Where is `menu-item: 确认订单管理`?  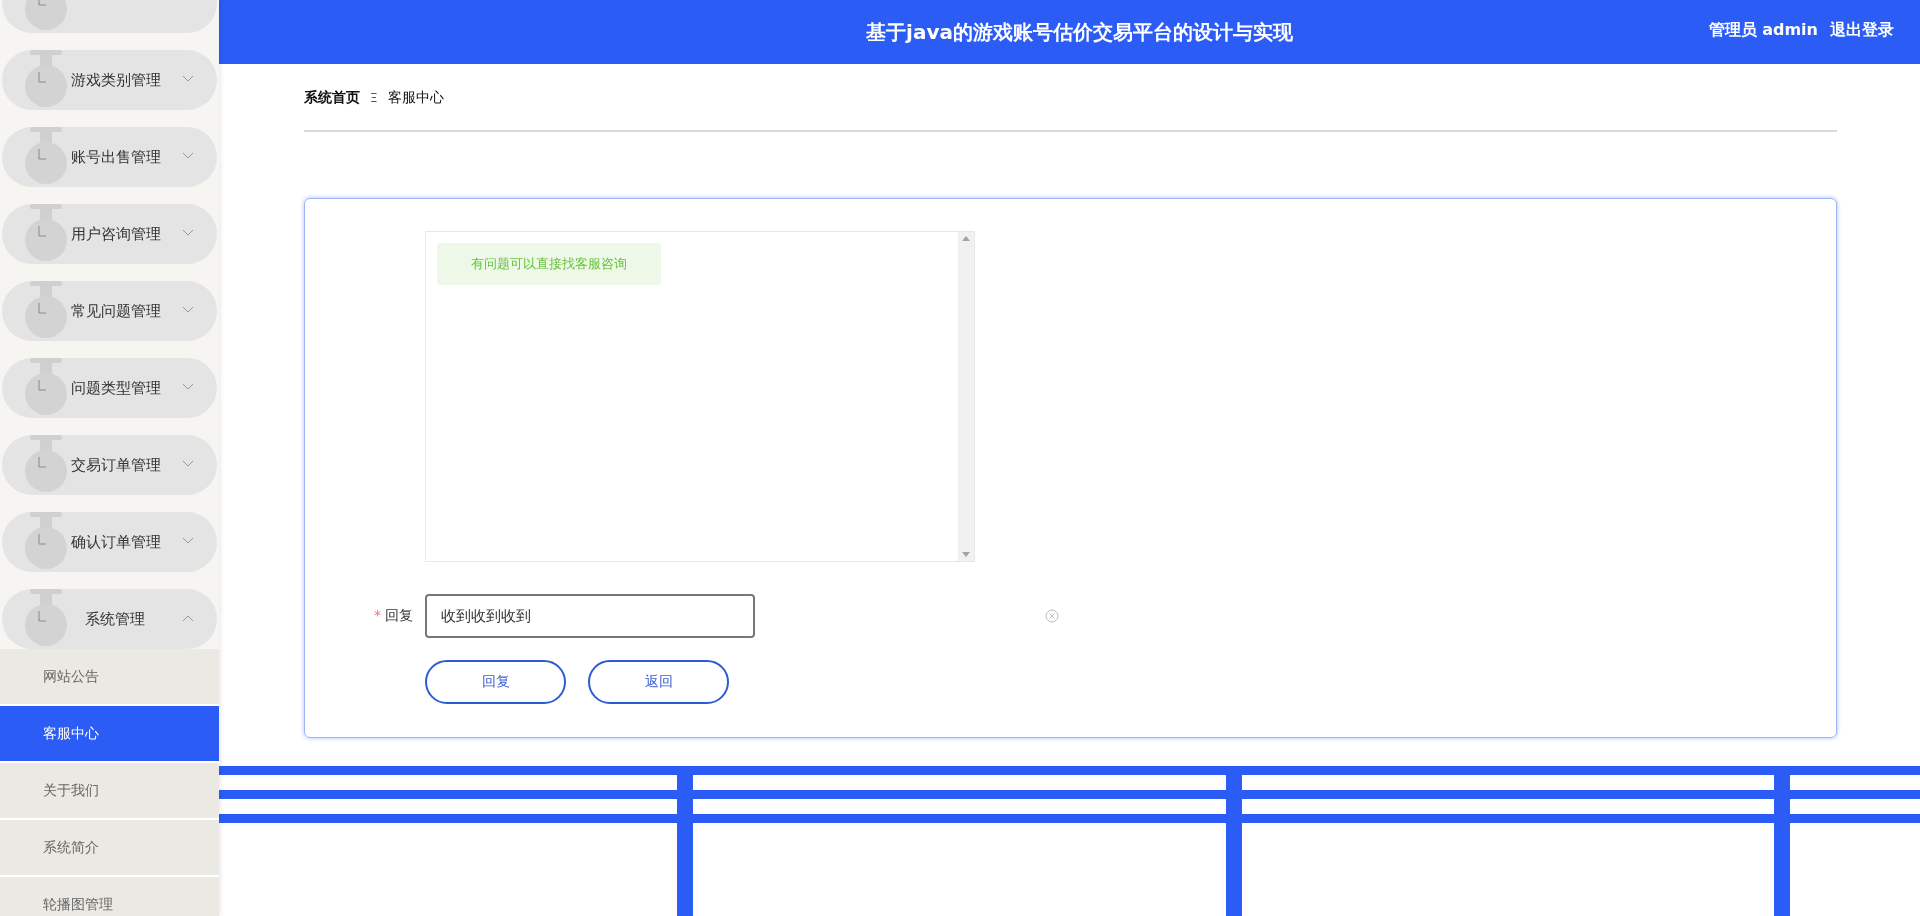 menu-item: 确认订单管理 is located at coordinates (109, 542).